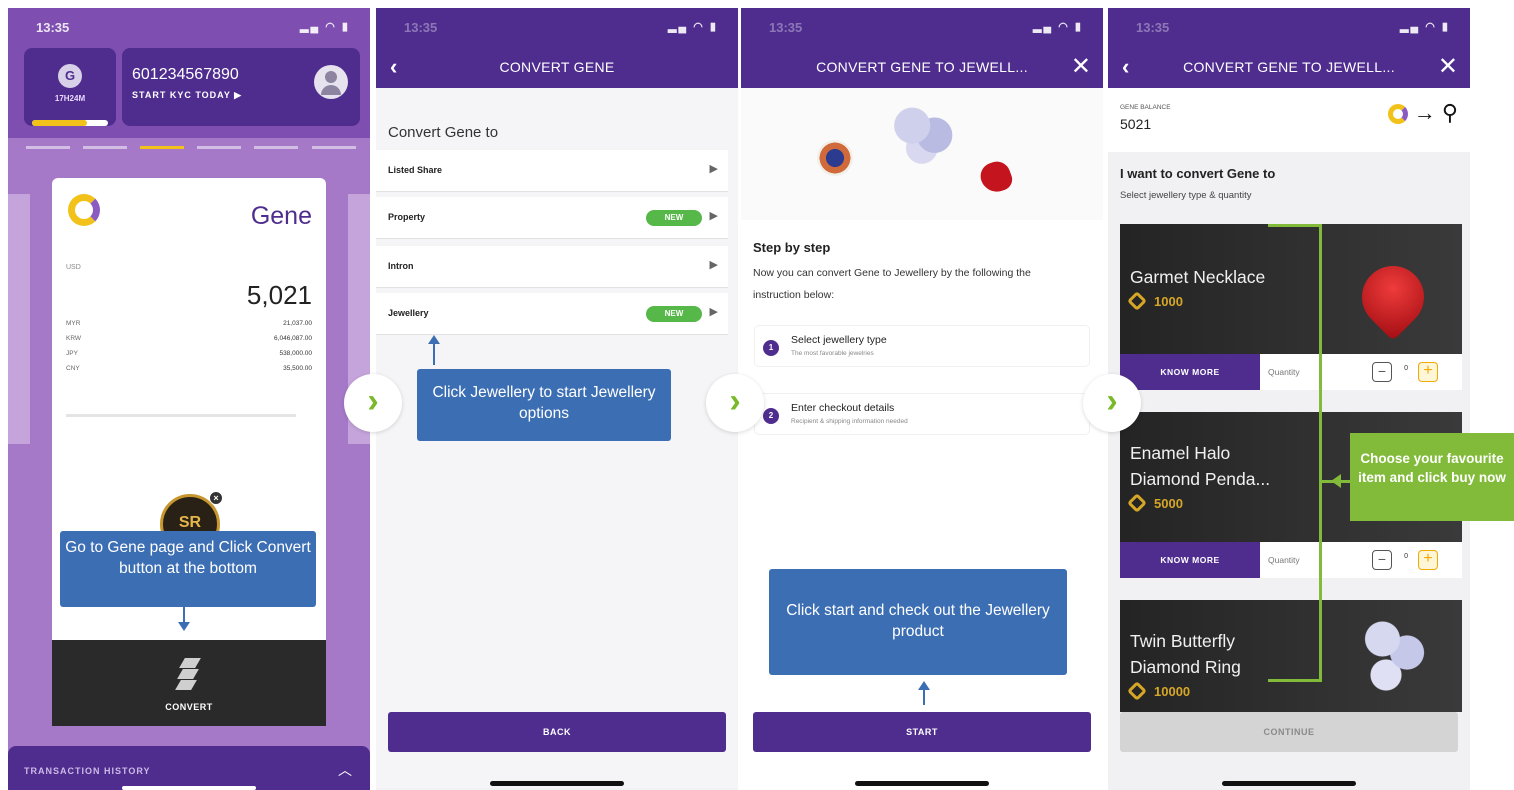 This screenshot has height=790, width=1514. What do you see at coordinates (1289, 732) in the screenshot?
I see `continue-button: CONTINUE` at bounding box center [1289, 732].